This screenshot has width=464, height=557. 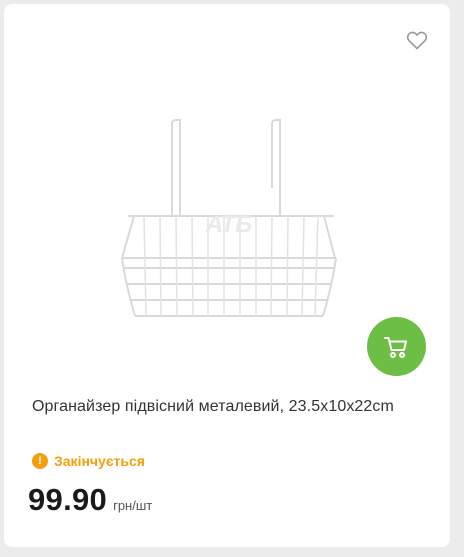 I want to click on heart-outline-icon, so click(x=417, y=40).